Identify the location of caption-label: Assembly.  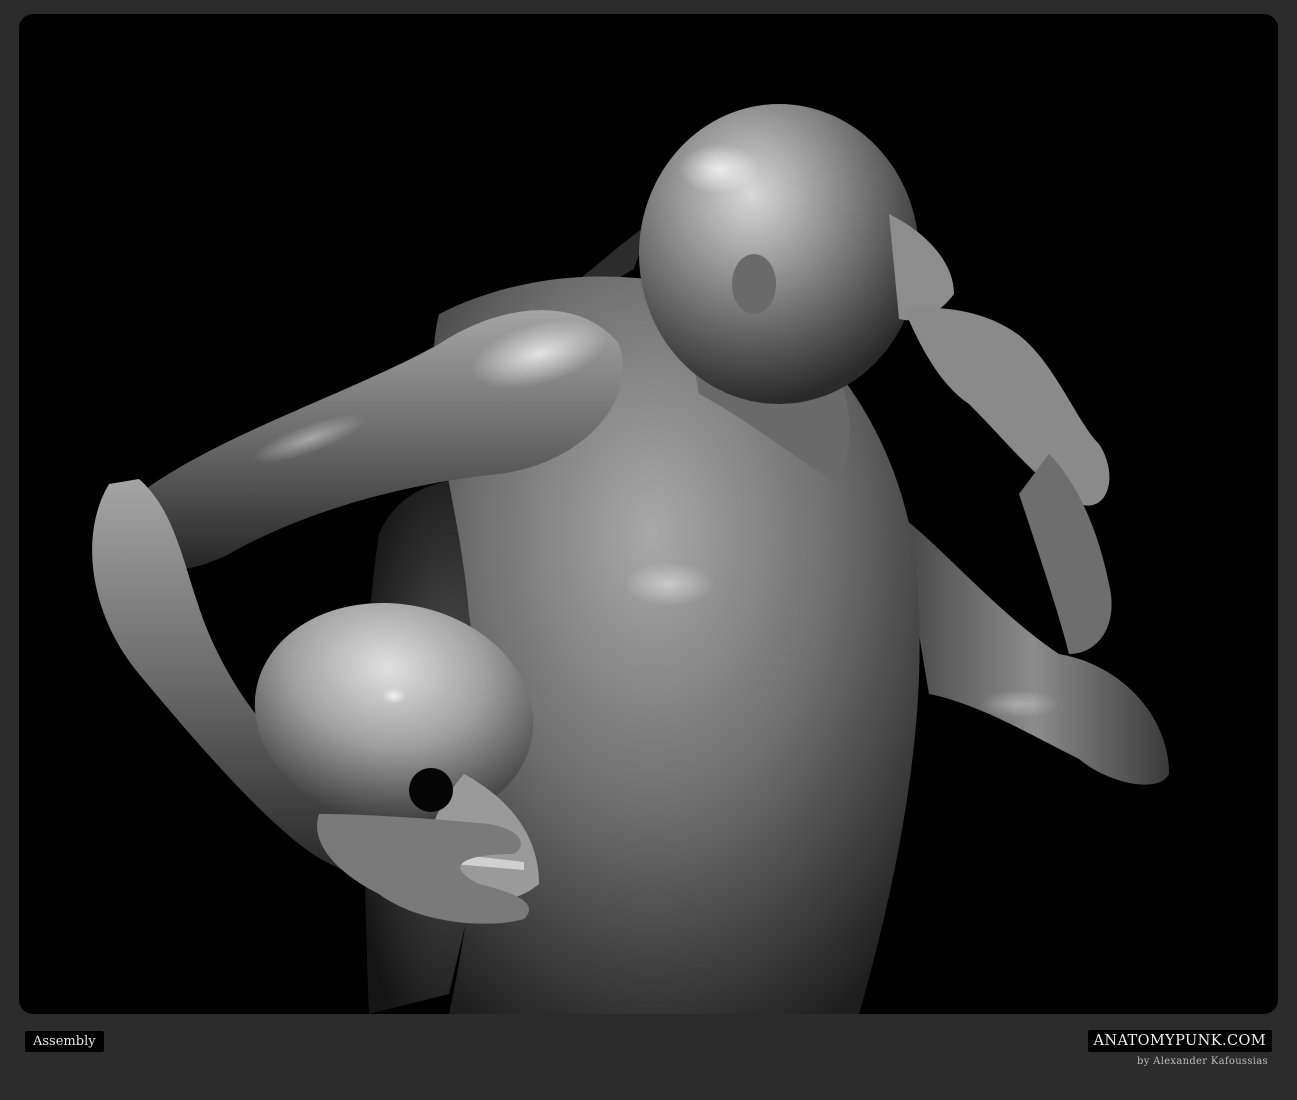
(64, 1041).